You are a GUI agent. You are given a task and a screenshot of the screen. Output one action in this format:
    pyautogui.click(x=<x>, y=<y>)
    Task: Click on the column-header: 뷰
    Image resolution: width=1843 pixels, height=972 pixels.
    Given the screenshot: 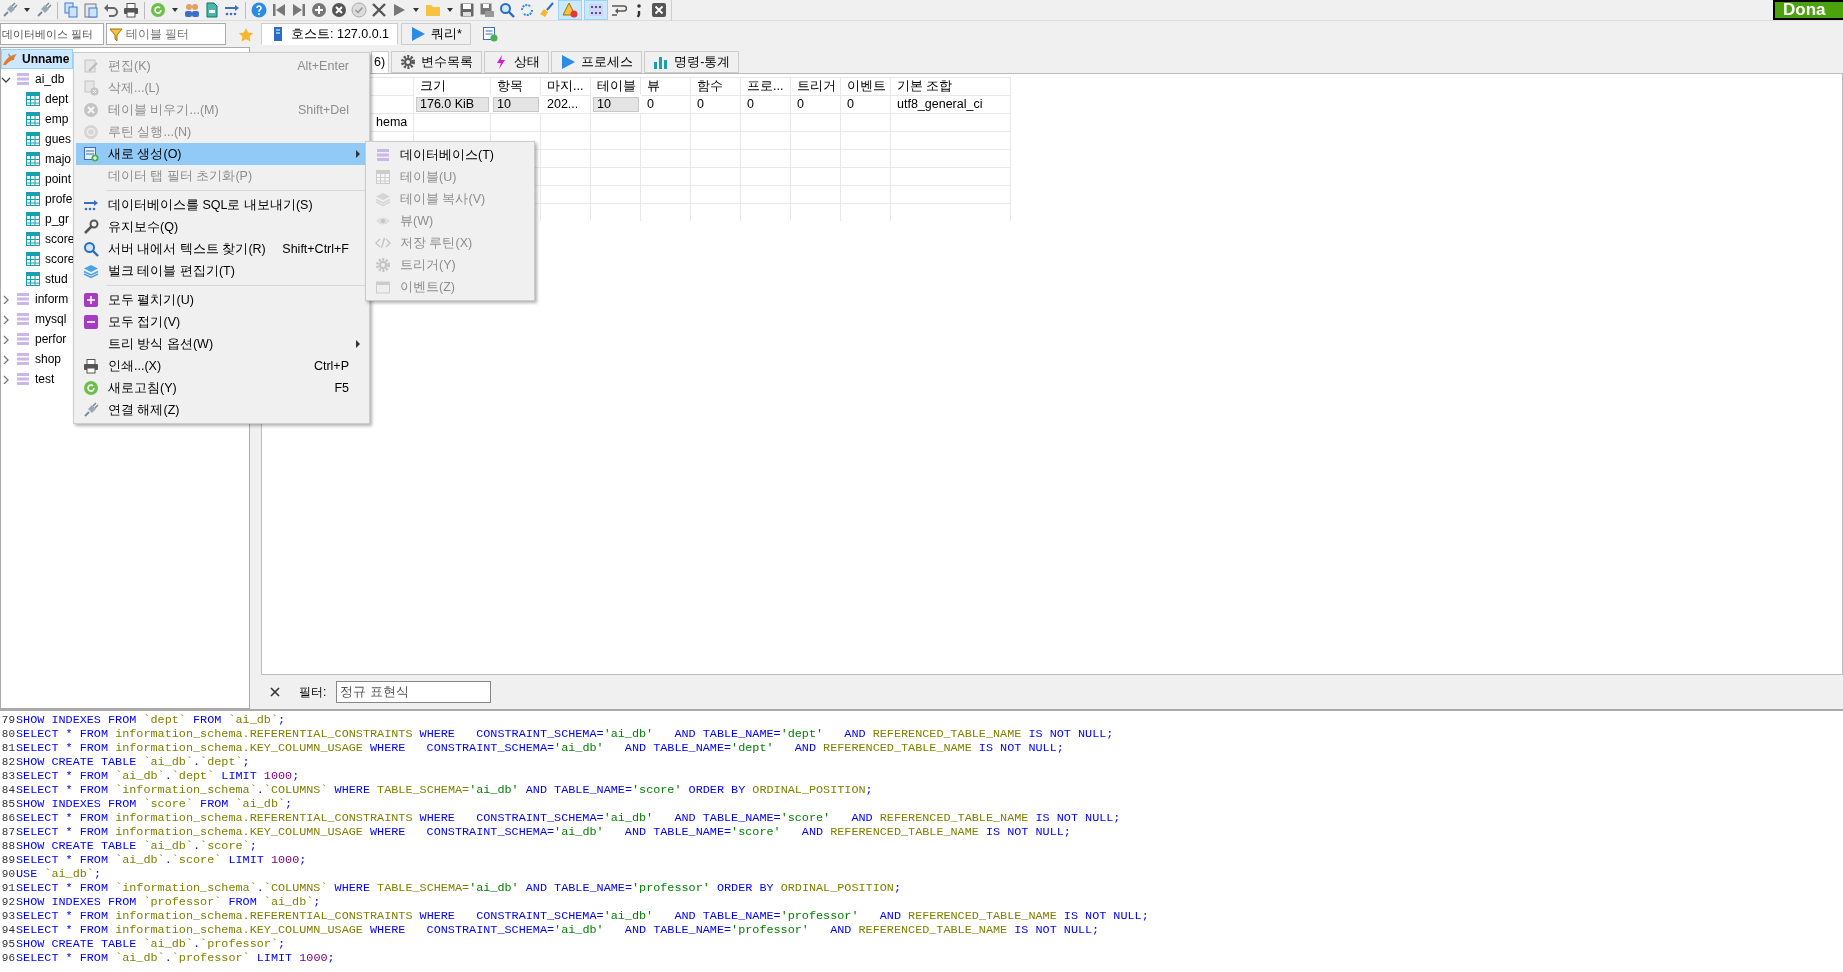 What is the action you would take?
    pyautogui.click(x=653, y=86)
    